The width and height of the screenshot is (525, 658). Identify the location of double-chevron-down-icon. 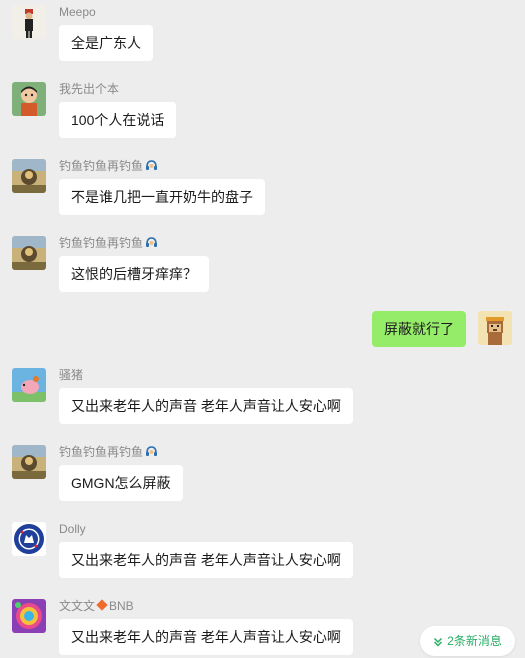
(440, 641).